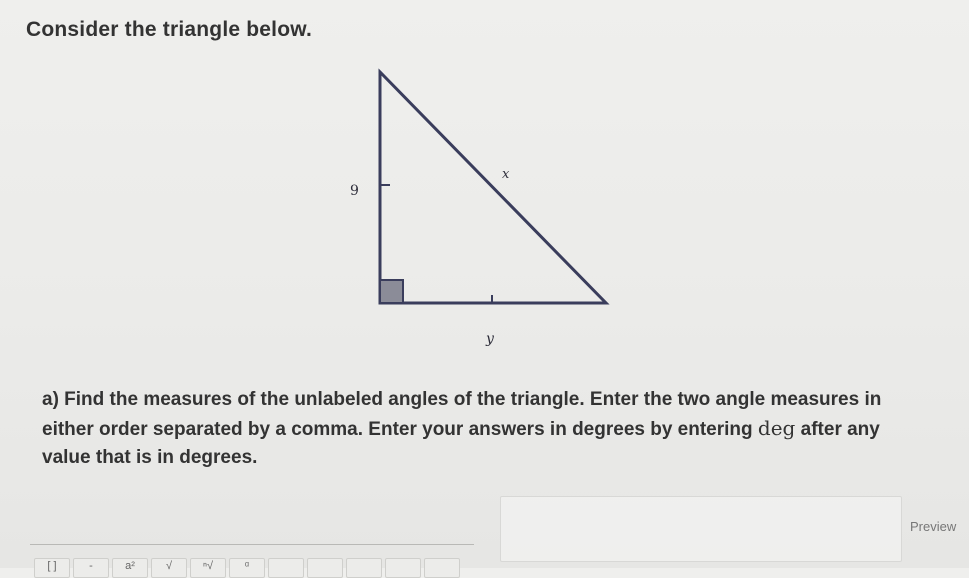 The width and height of the screenshot is (969, 578). Describe the element at coordinates (506, 174) in the screenshot. I see `hypotenuse-label: x` at that location.